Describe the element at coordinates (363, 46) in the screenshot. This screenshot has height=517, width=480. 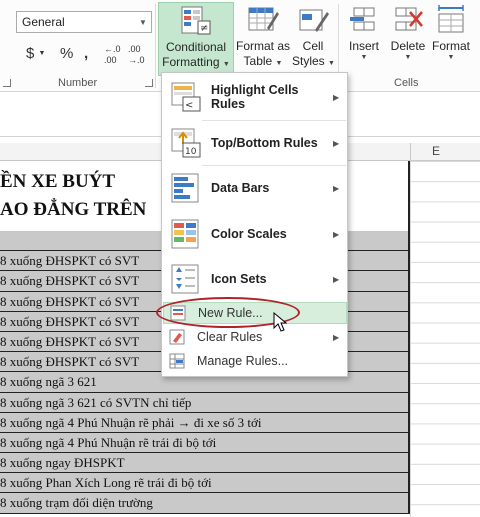
I see `insert-label: Insert` at that location.